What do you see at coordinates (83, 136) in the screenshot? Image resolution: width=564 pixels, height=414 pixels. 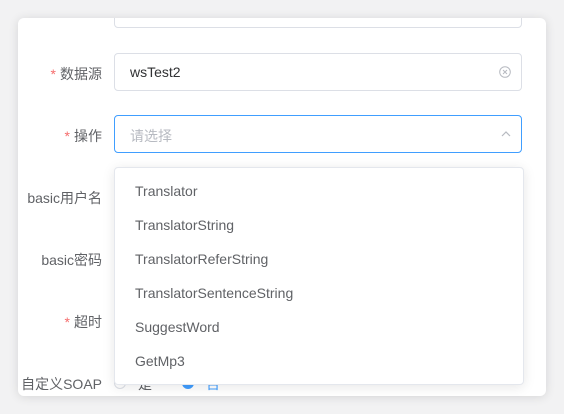 I see `operation-label: * 操作` at bounding box center [83, 136].